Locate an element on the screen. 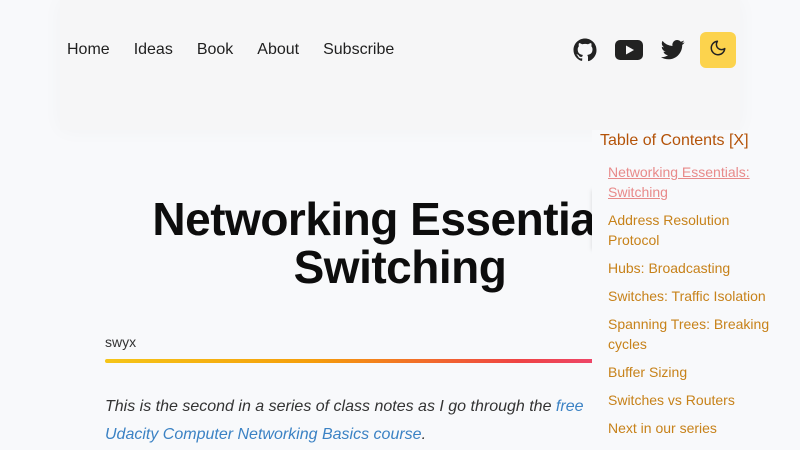 The image size is (800, 450). toc-item: Hubs: Broadcasting is located at coordinates (693, 268).